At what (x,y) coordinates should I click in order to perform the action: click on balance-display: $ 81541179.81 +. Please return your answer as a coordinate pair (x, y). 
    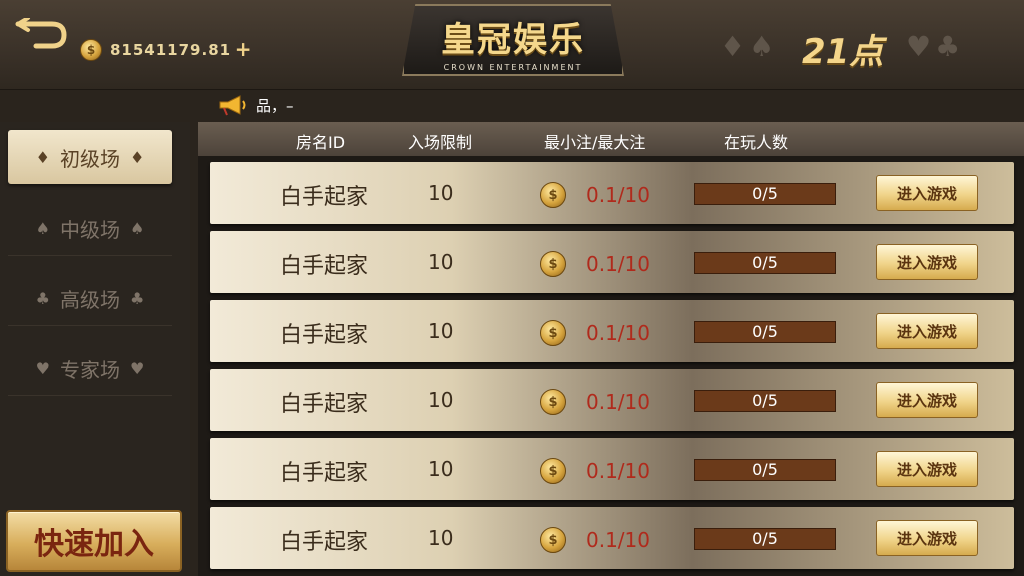
    Looking at the image, I should click on (166, 50).